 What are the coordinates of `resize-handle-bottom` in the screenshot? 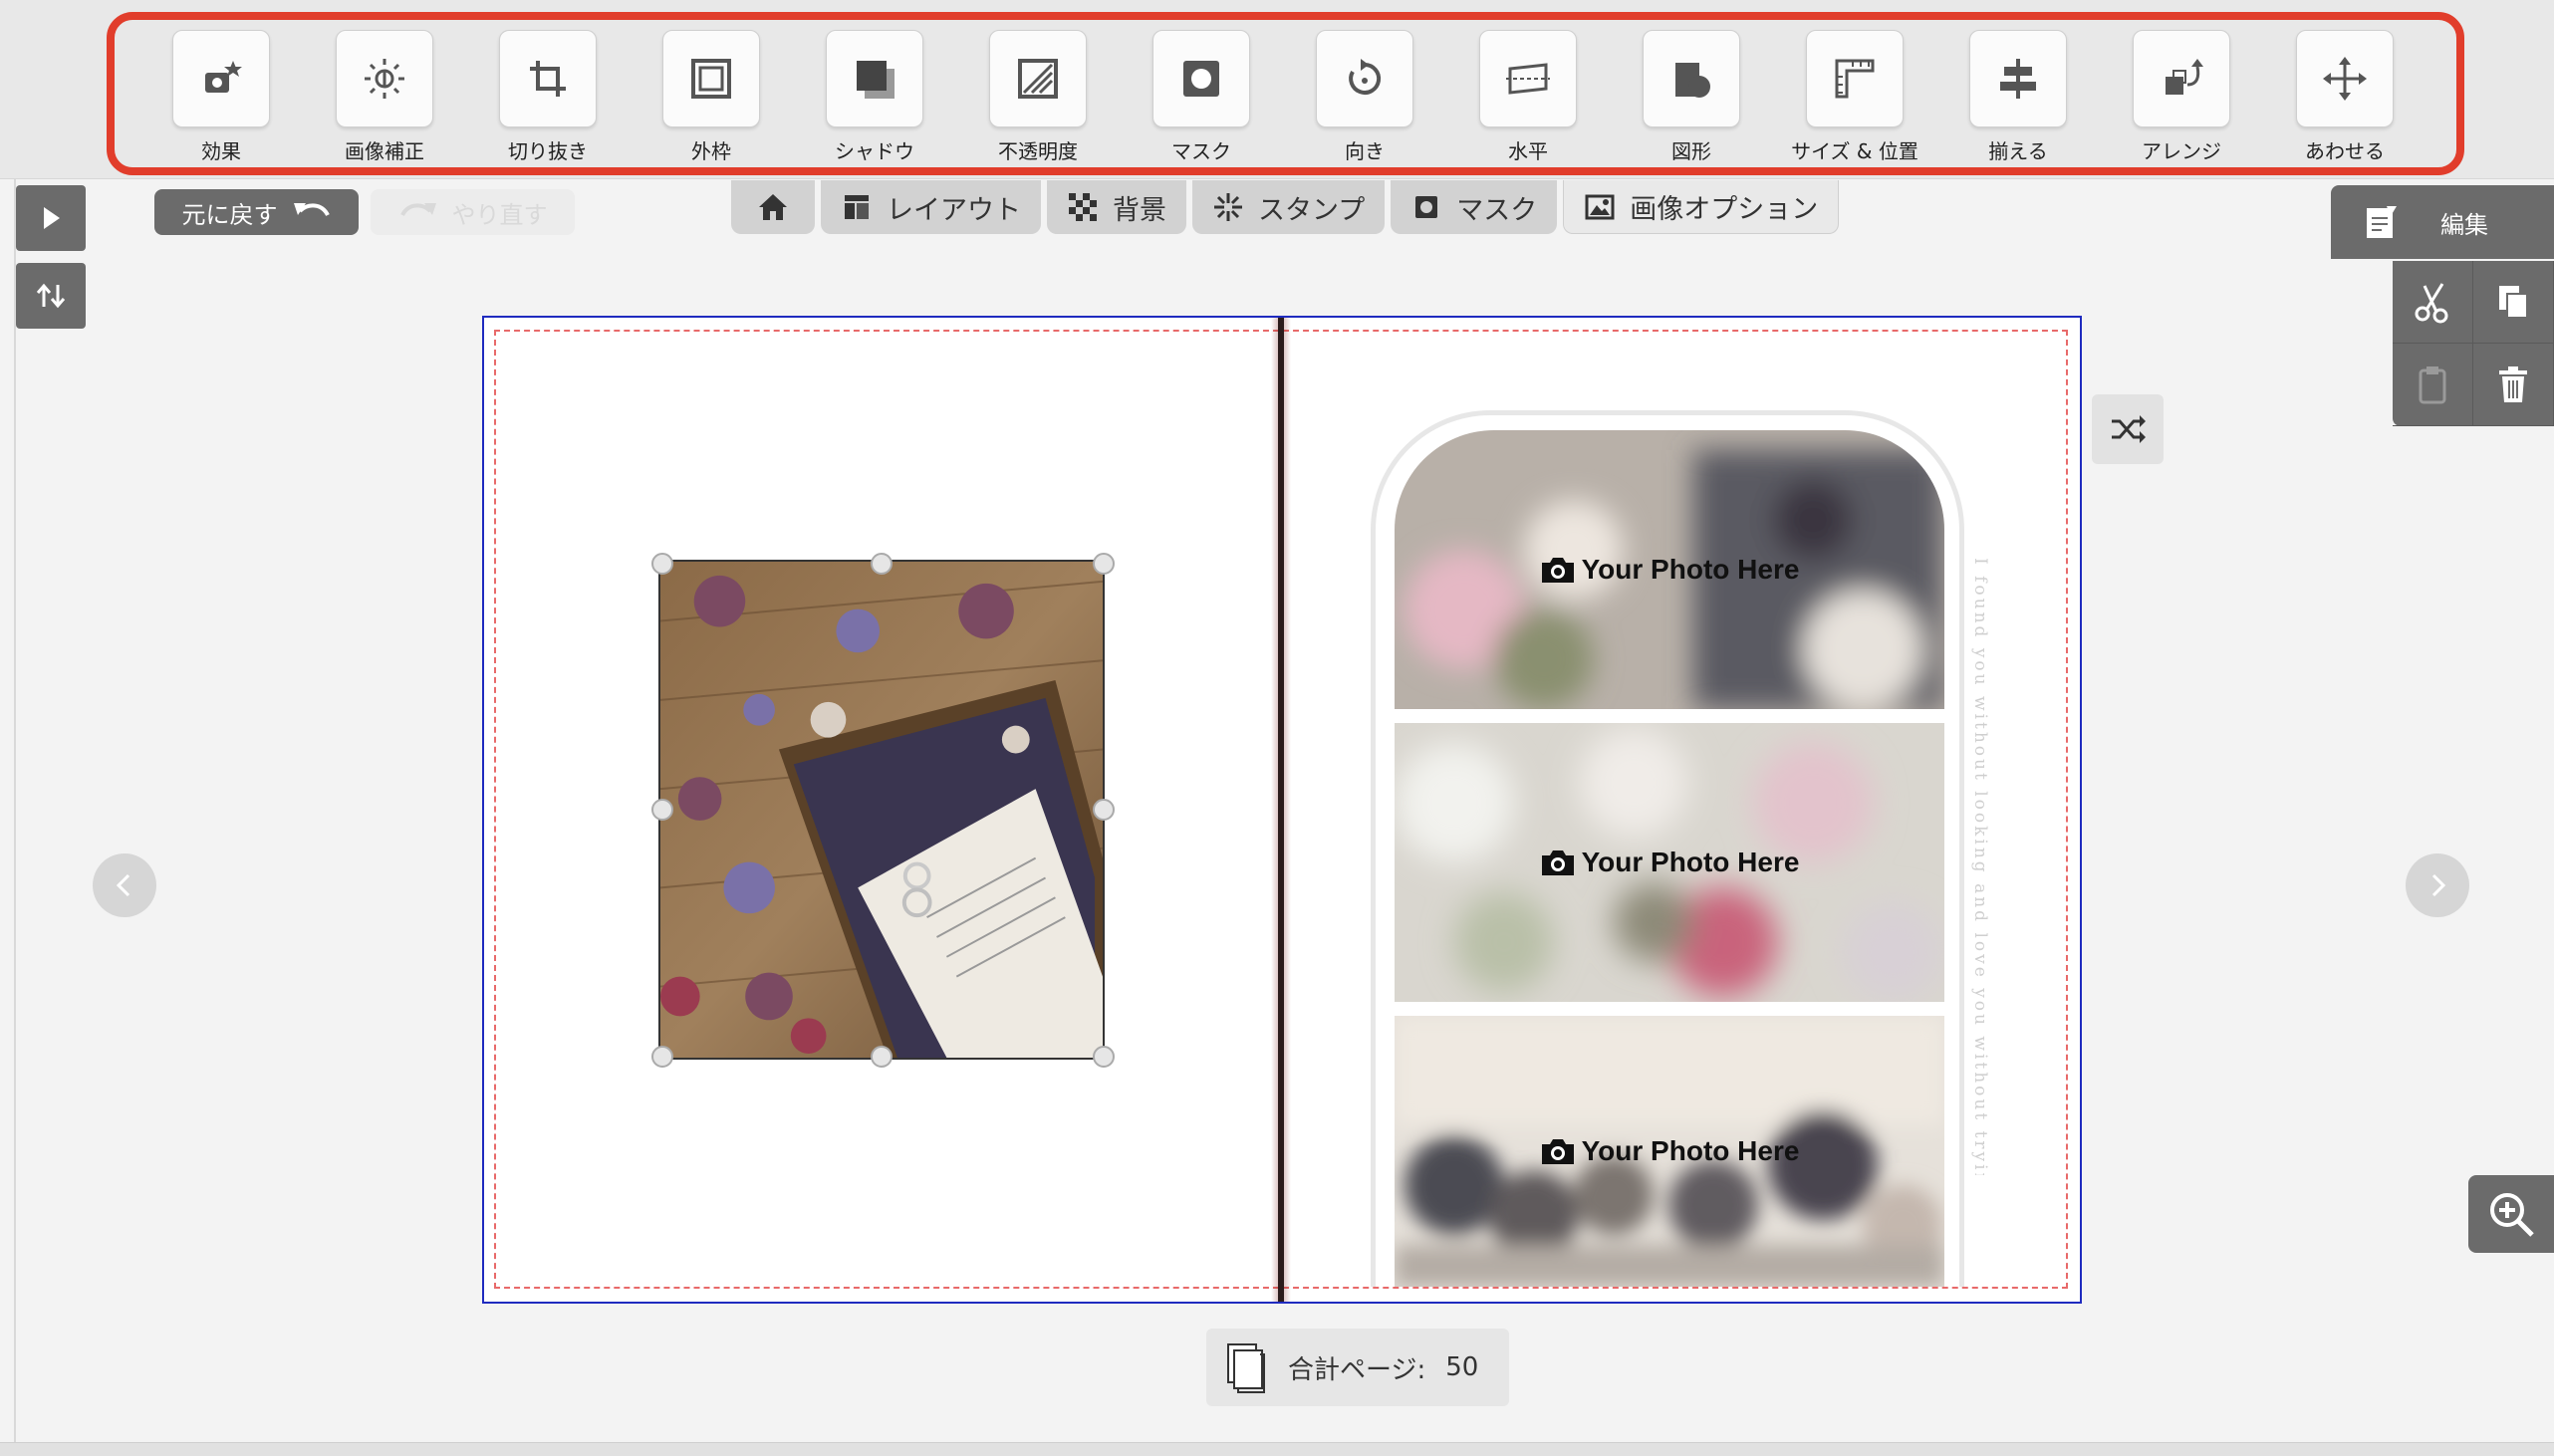 It's located at (882, 1057).